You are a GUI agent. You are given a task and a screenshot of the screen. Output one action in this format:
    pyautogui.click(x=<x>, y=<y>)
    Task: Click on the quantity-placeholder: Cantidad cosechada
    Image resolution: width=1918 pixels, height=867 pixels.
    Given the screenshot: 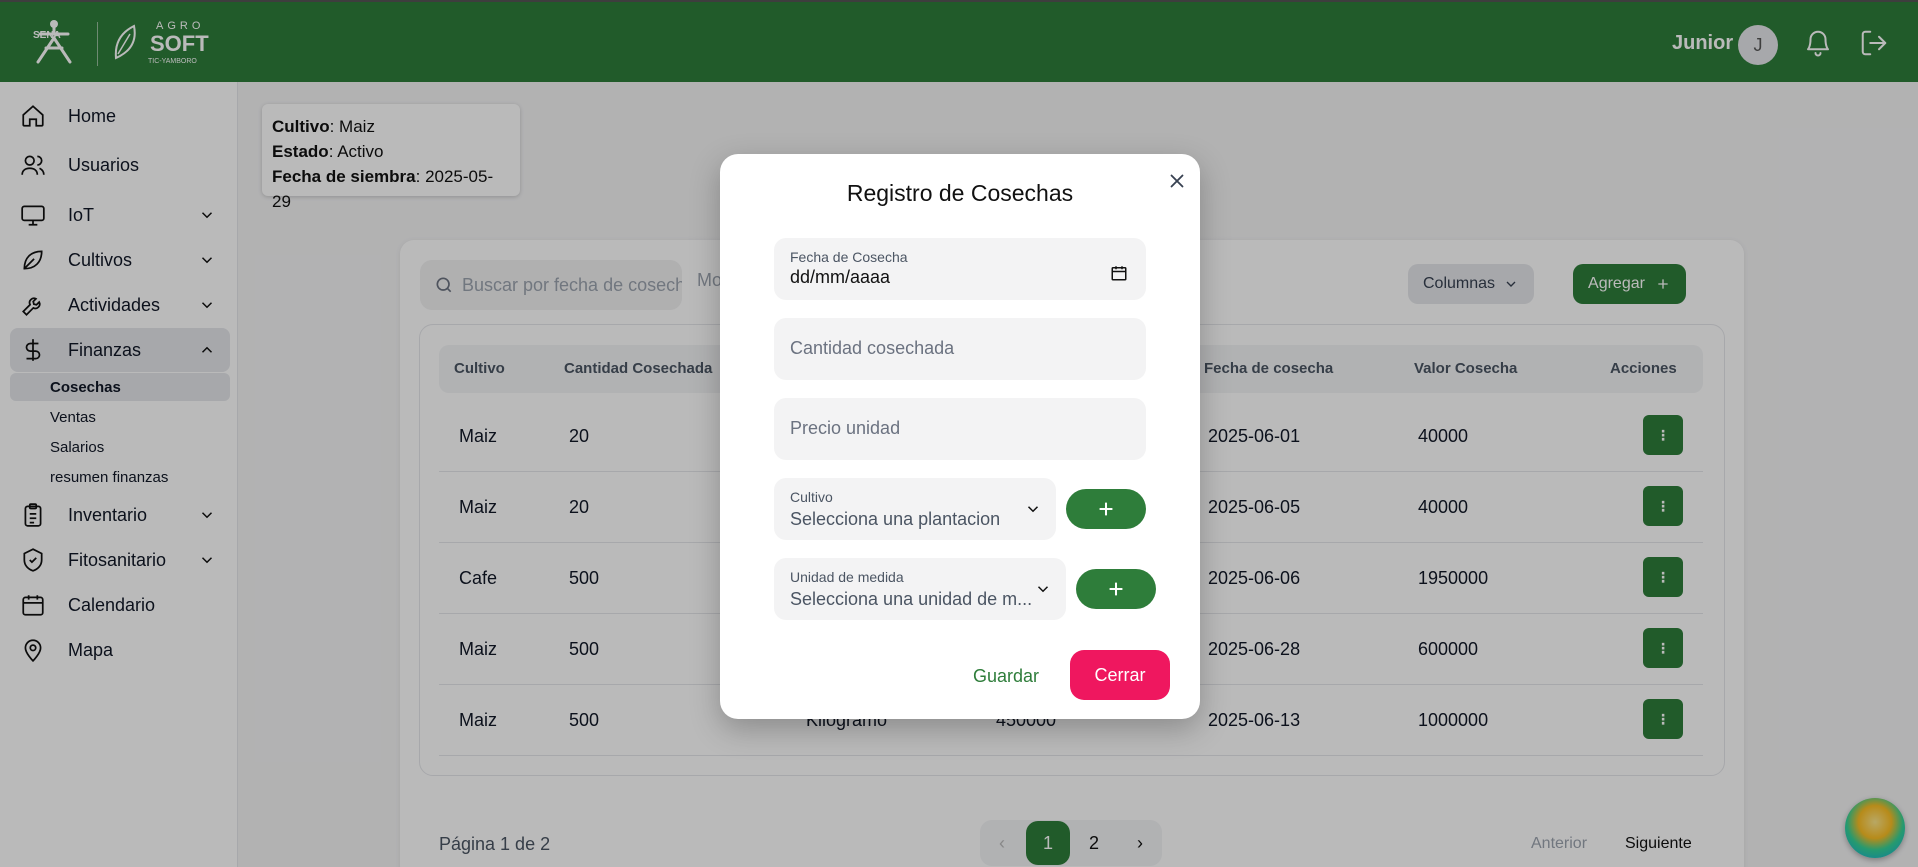 What is the action you would take?
    pyautogui.click(x=872, y=348)
    